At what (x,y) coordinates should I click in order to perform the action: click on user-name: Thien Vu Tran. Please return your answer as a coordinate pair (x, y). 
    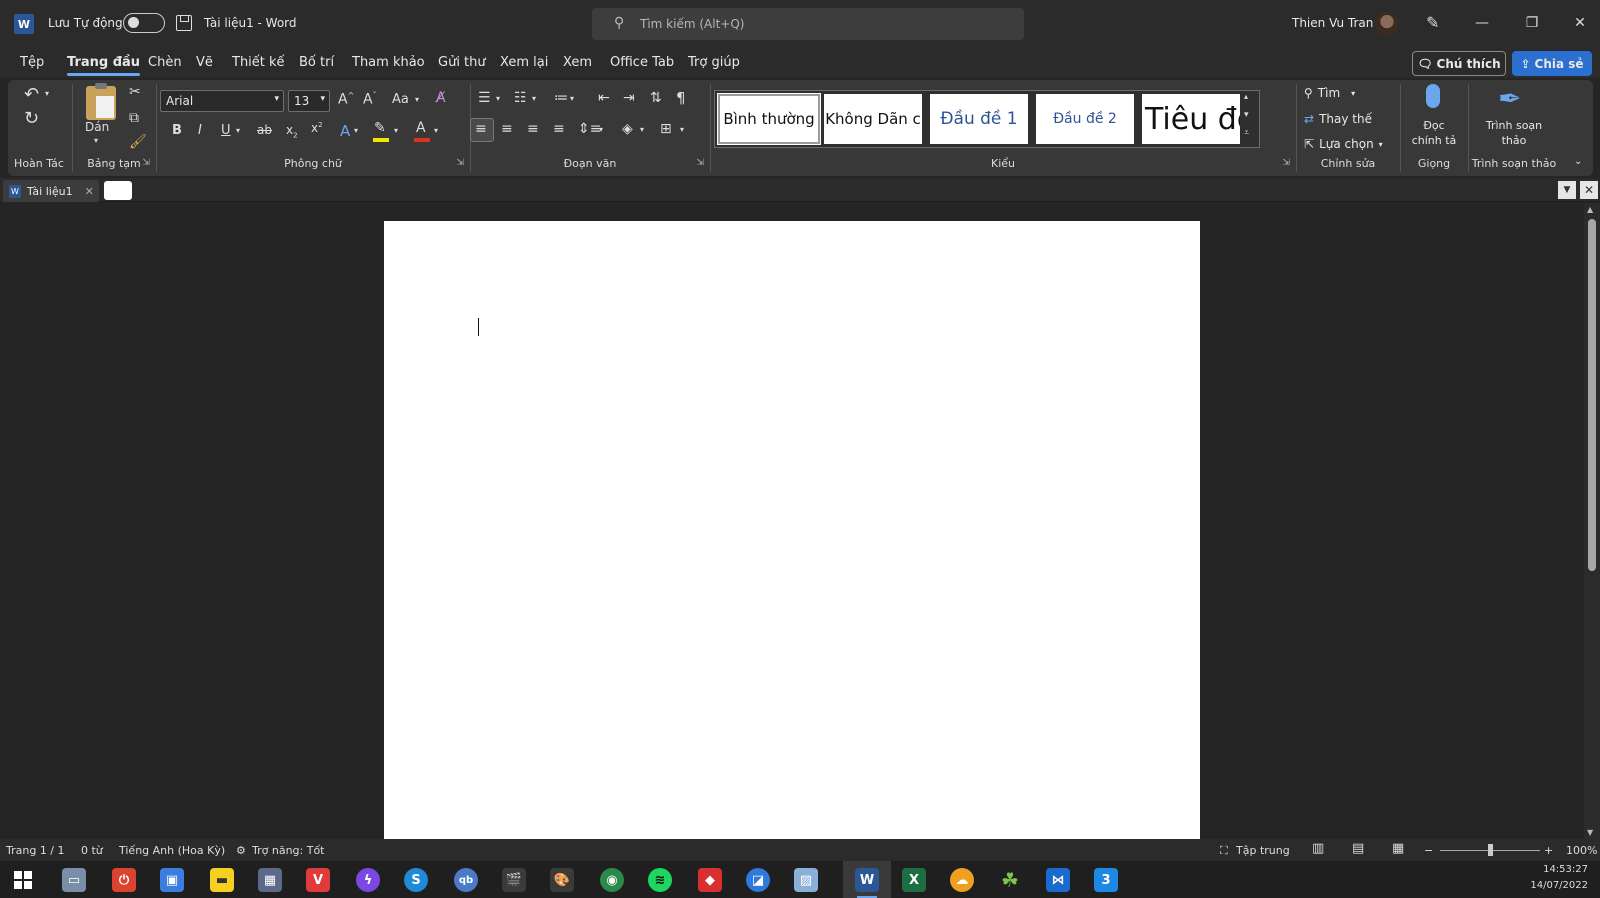
    Looking at the image, I should click on (1332, 23).